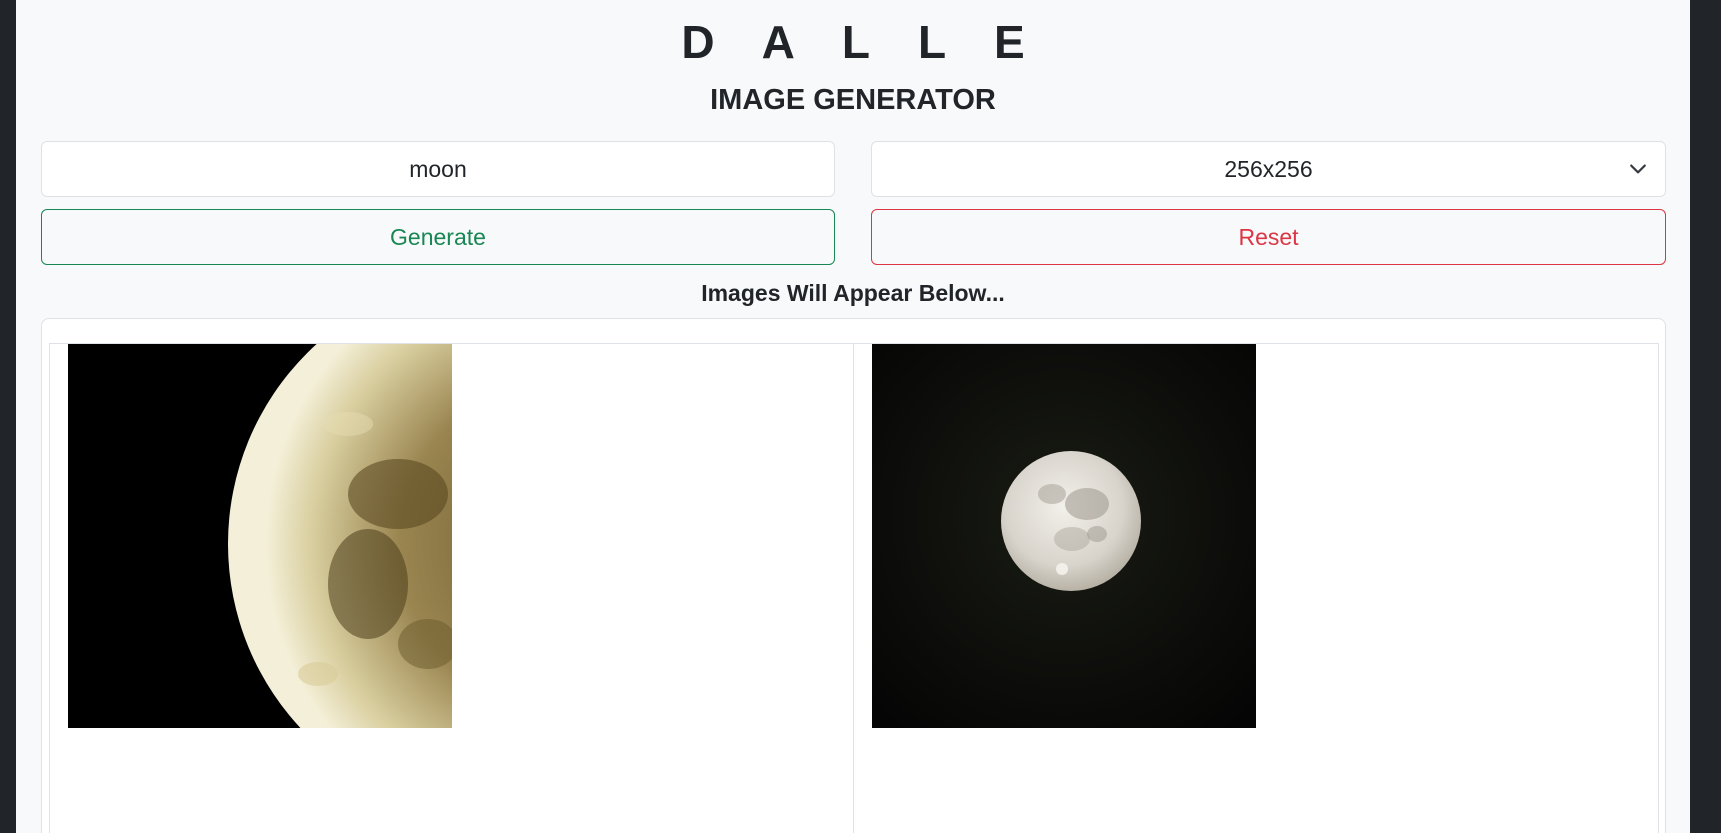  I want to click on moon-closeup-image, so click(260, 536).